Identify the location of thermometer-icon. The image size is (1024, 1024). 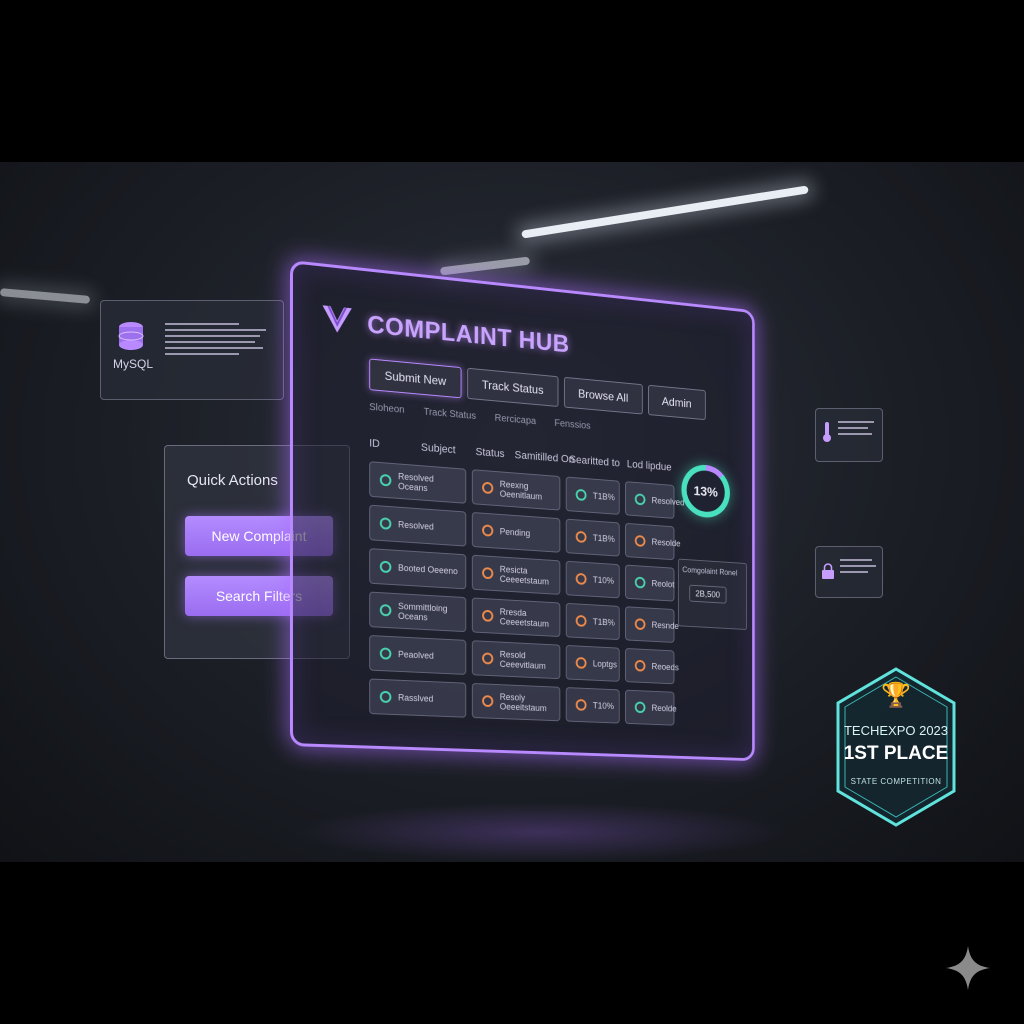
(827, 432).